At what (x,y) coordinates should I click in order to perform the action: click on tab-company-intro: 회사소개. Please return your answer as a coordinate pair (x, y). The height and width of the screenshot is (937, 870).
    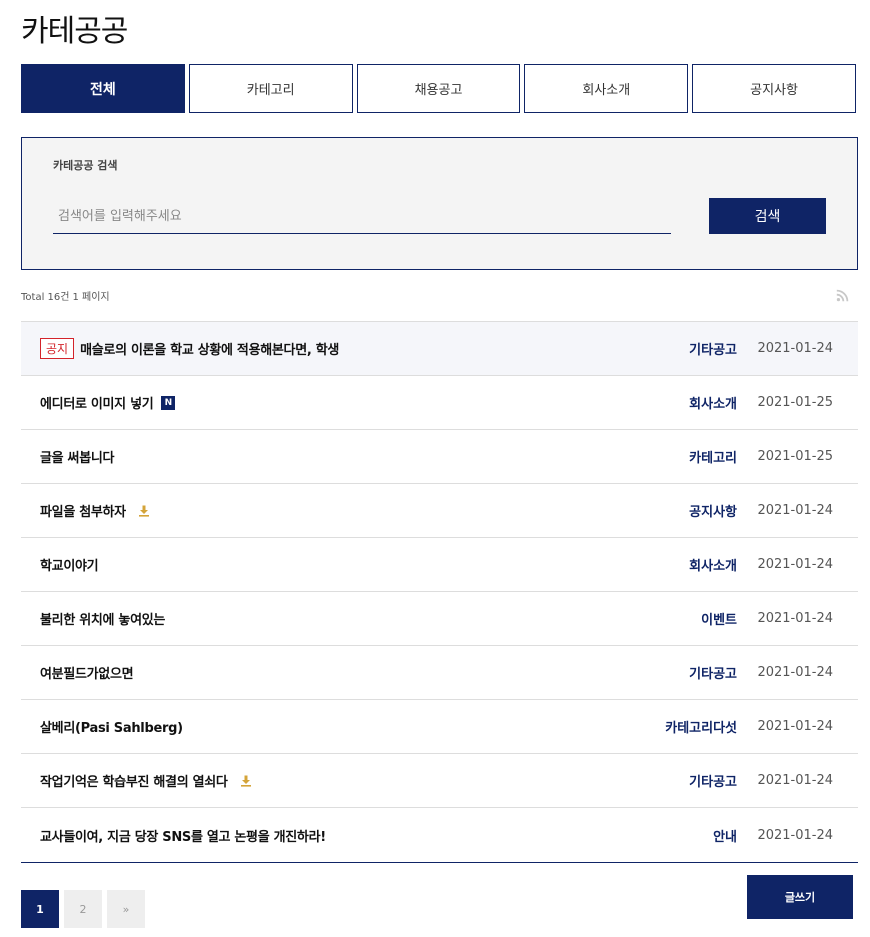
    Looking at the image, I should click on (606, 88).